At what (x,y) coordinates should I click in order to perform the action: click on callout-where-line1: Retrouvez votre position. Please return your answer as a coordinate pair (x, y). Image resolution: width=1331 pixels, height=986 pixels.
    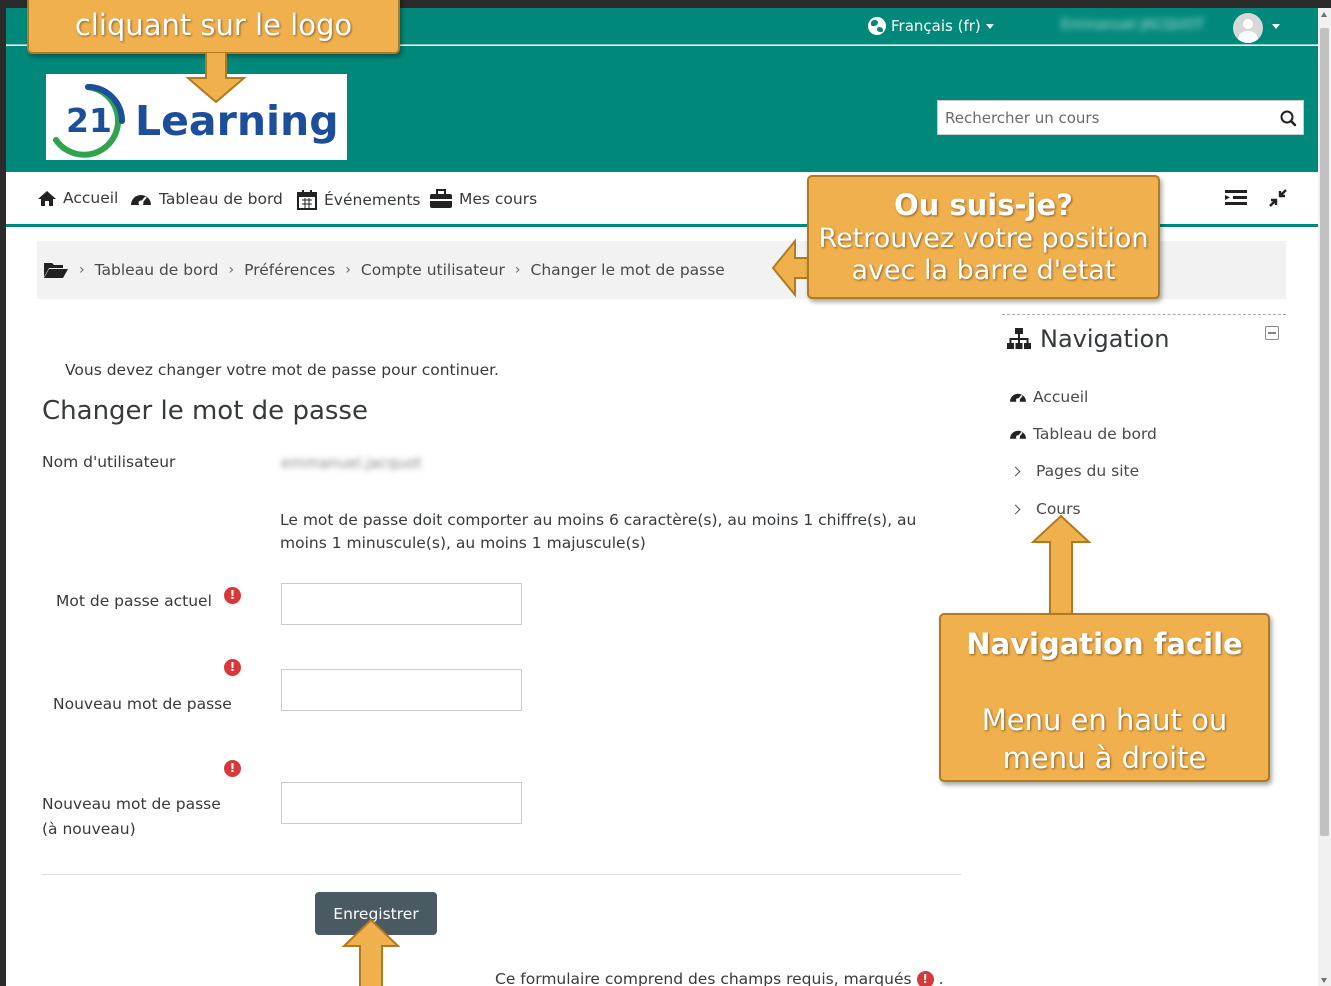
    Looking at the image, I should click on (983, 238).